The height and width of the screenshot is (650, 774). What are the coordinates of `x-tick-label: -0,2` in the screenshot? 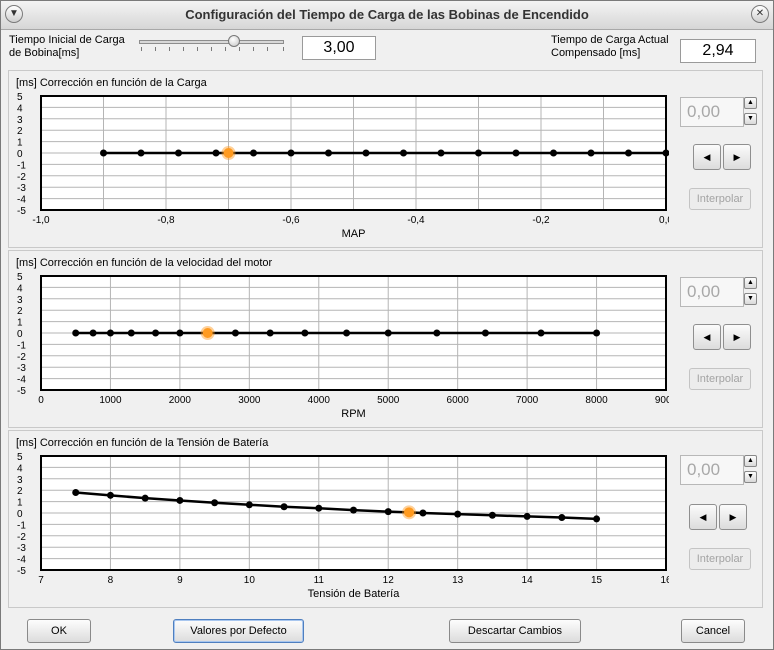 It's located at (541, 220).